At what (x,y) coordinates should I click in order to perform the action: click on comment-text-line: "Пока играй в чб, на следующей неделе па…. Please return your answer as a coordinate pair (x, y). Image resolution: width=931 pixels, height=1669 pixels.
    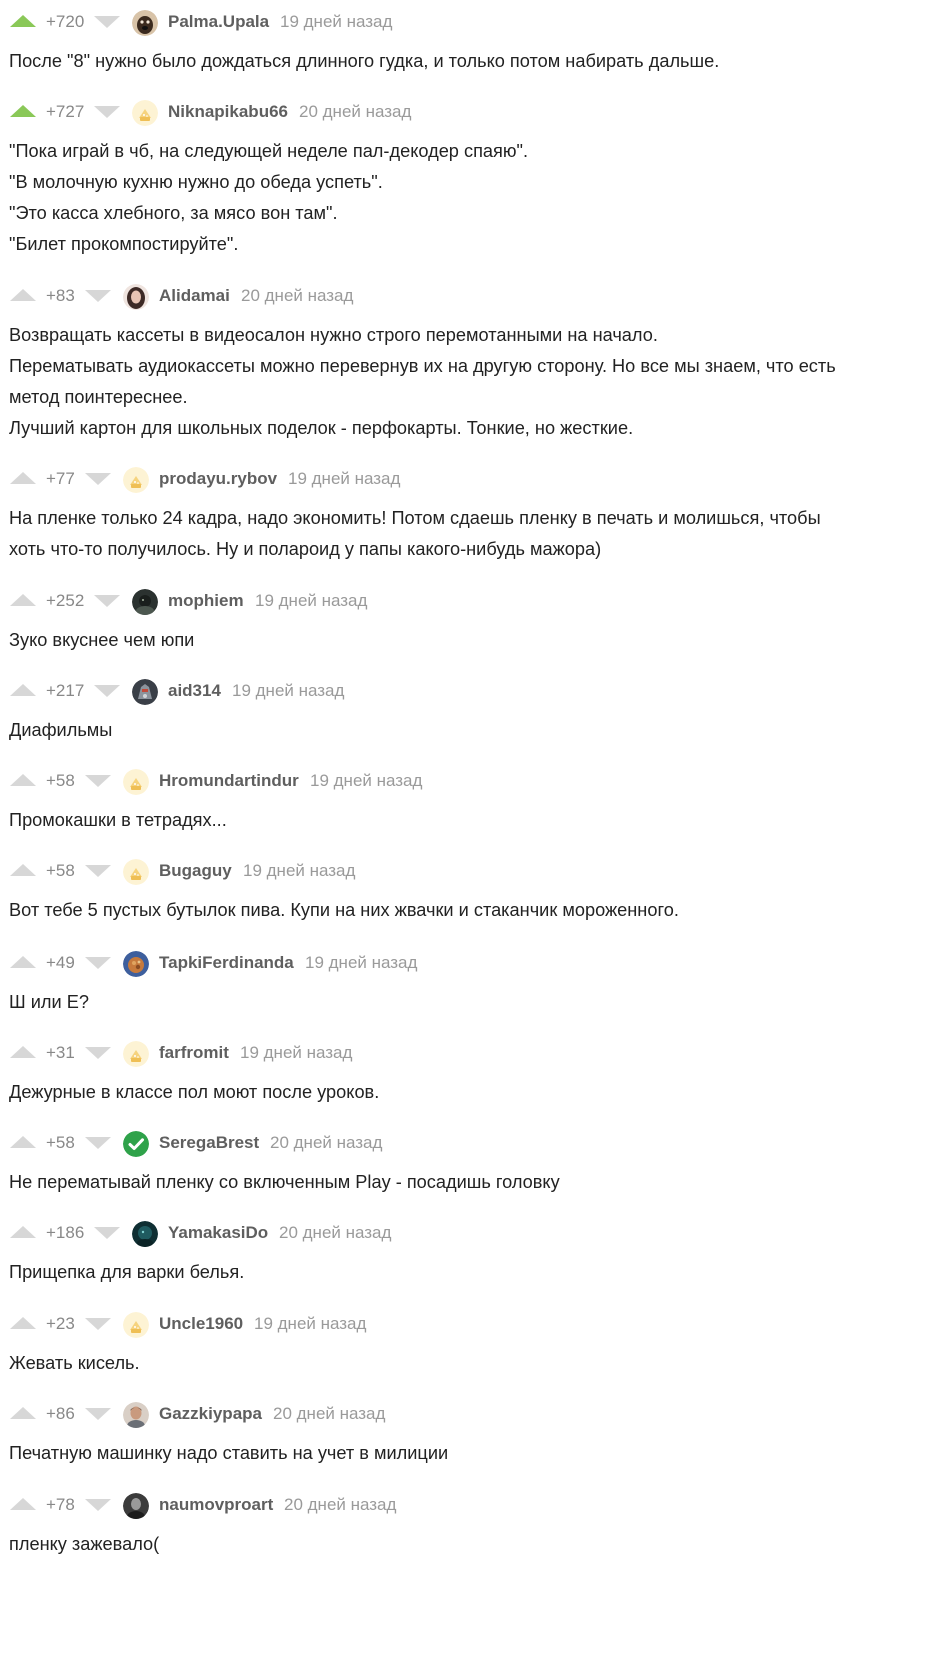
    Looking at the image, I should click on (269, 151).